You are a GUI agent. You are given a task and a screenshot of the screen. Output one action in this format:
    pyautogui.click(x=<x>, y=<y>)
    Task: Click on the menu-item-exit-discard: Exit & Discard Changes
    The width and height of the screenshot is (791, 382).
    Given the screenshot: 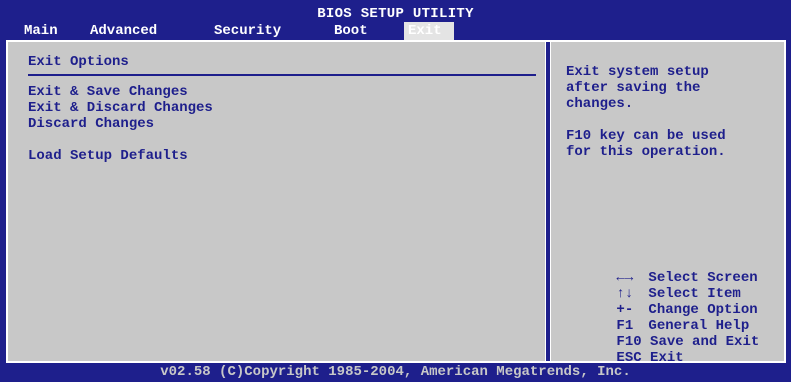 What is the action you would take?
    pyautogui.click(x=120, y=108)
    